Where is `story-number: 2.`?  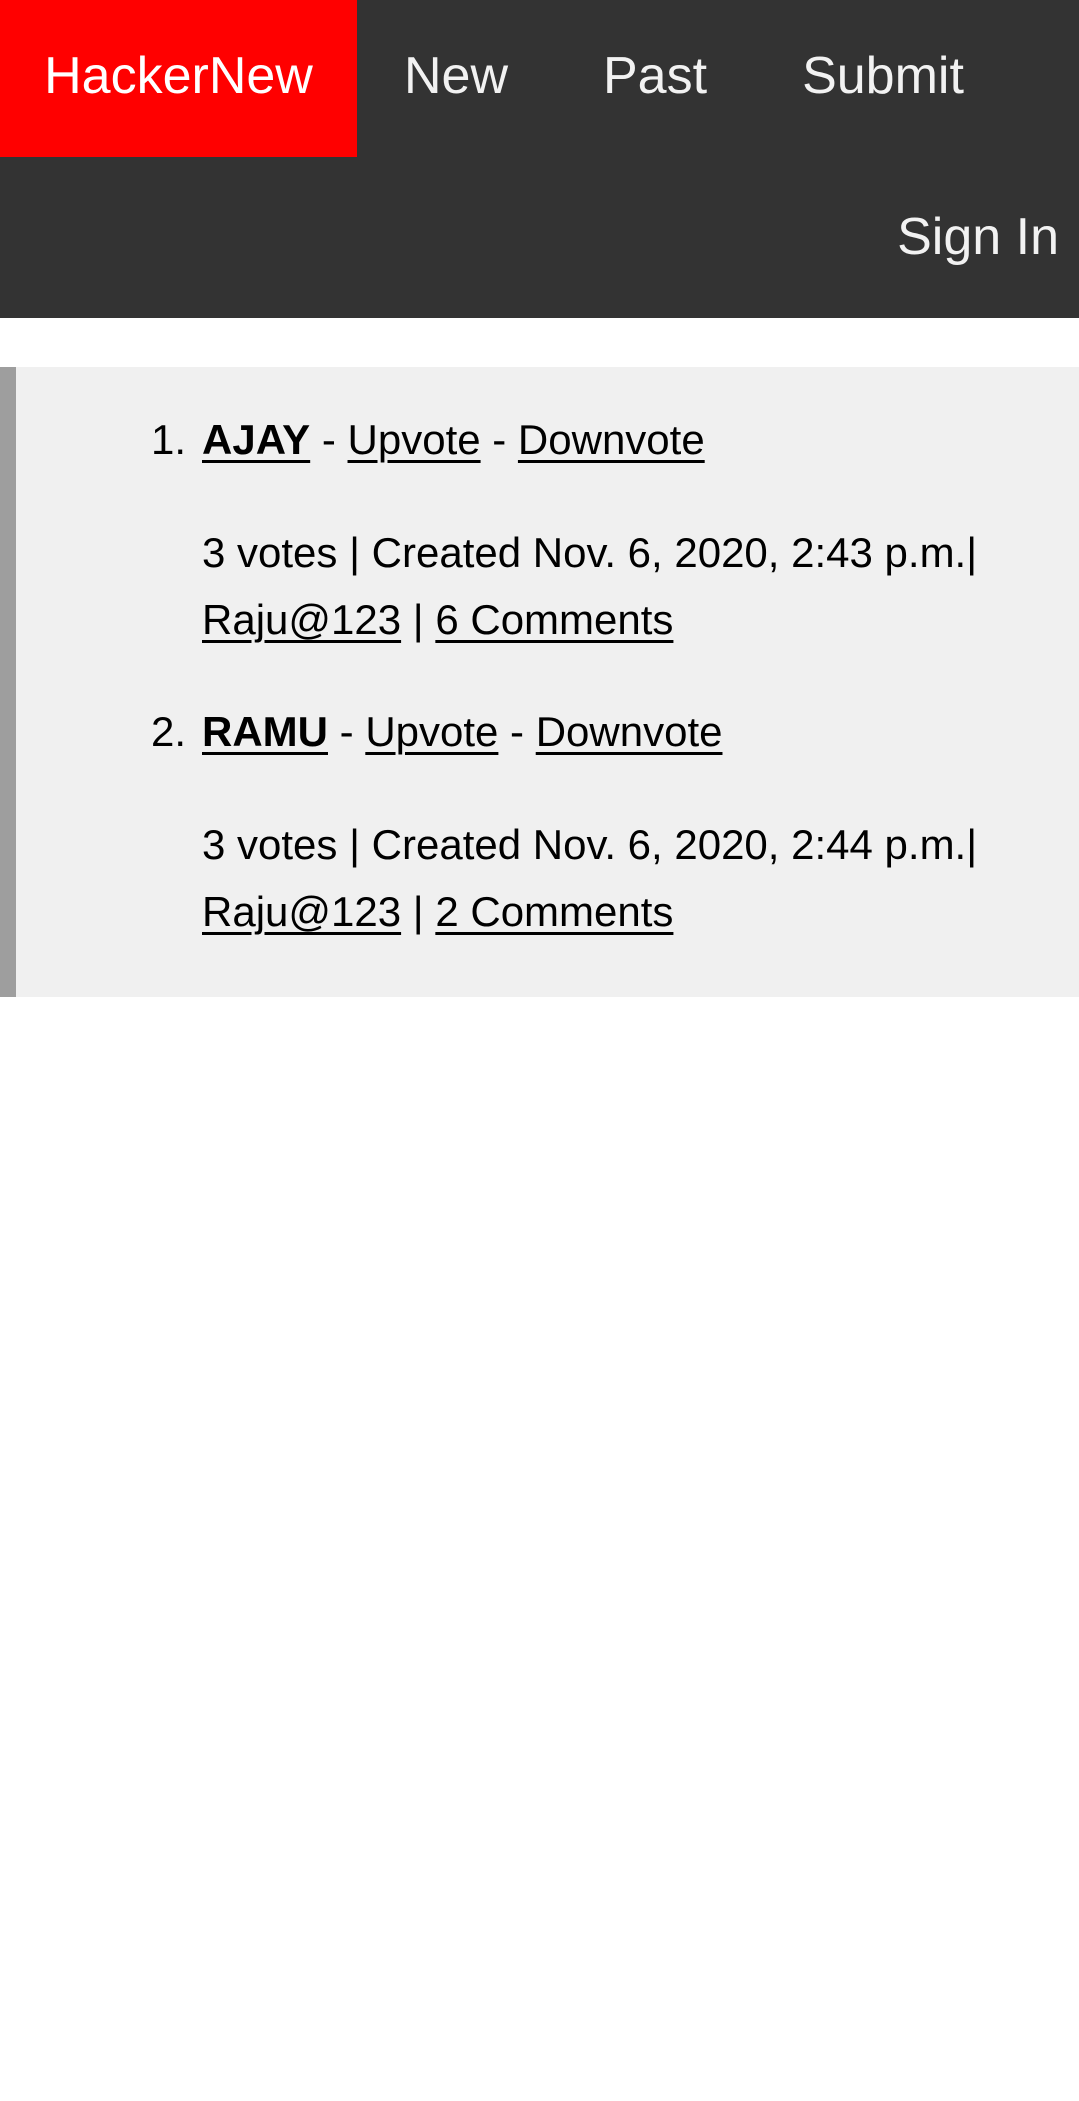 story-number: 2. is located at coordinates (168, 731).